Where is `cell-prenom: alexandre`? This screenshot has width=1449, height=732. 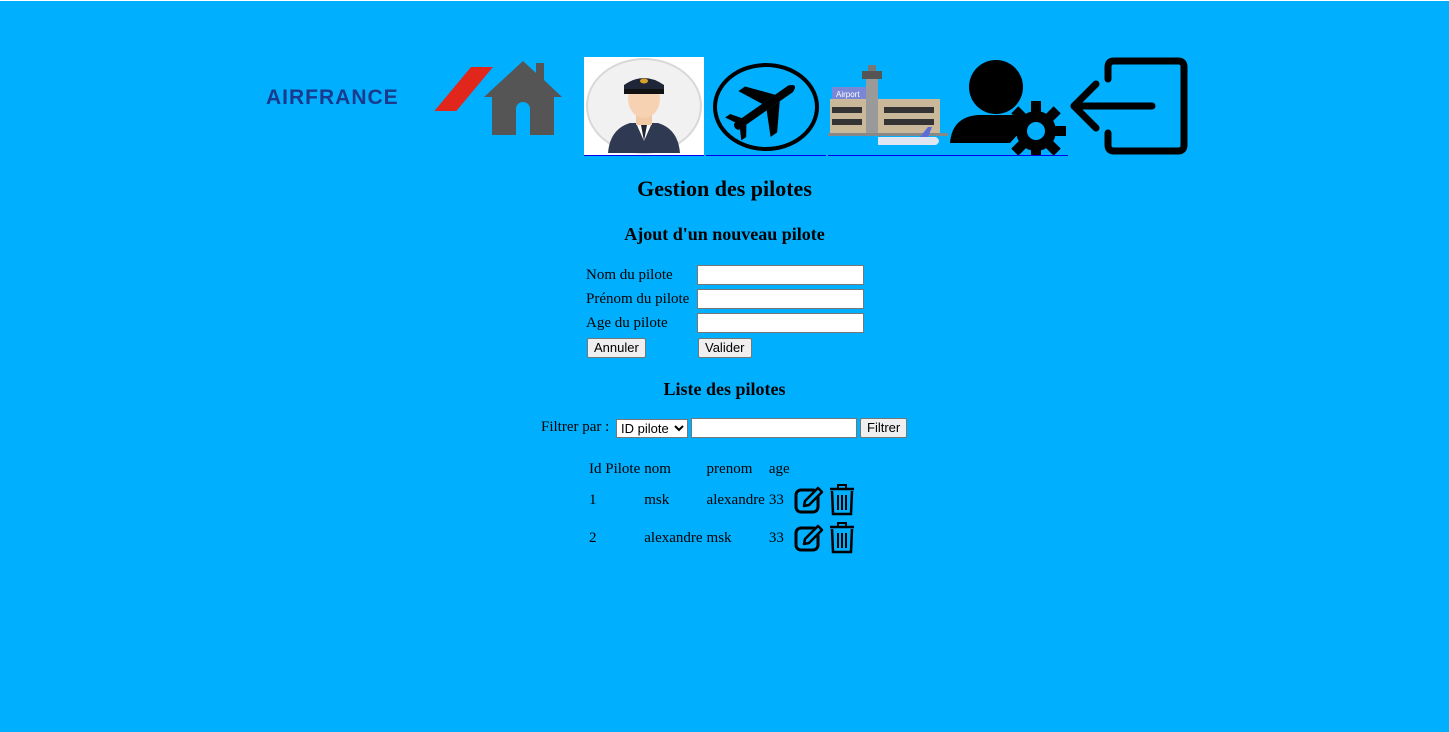 cell-prenom: alexandre is located at coordinates (735, 499).